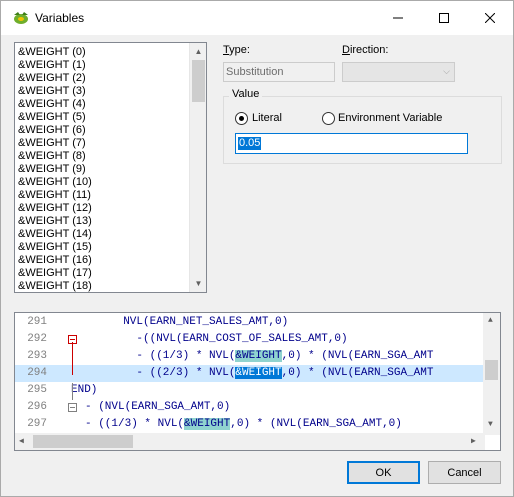 The width and height of the screenshot is (514, 497). Describe the element at coordinates (21, 441) in the screenshot. I see `scroll-left-arrow-icon: ◀` at that location.